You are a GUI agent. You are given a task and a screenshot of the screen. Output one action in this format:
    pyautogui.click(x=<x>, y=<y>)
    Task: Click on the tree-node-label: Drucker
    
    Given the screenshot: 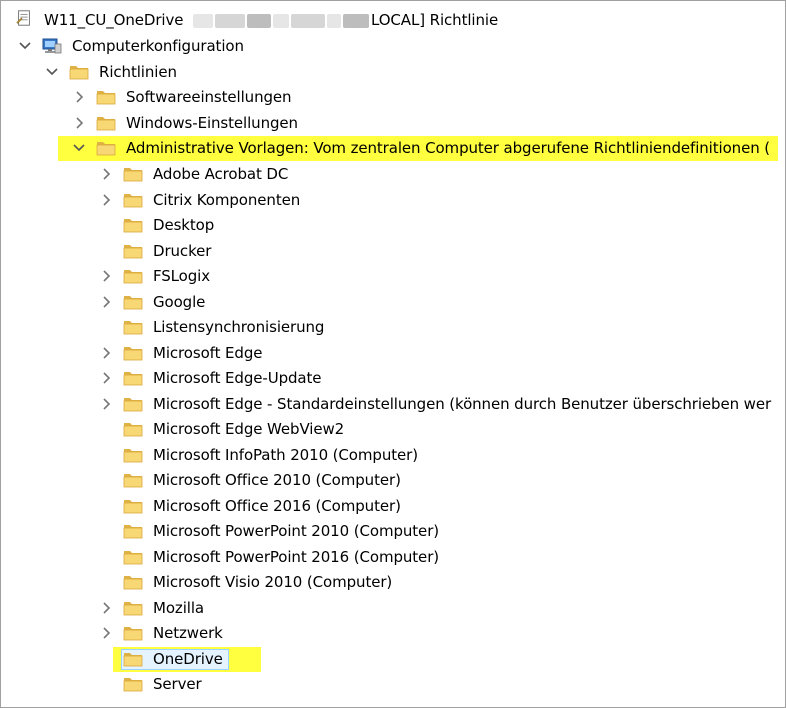 What is the action you would take?
    pyautogui.click(x=182, y=251)
    